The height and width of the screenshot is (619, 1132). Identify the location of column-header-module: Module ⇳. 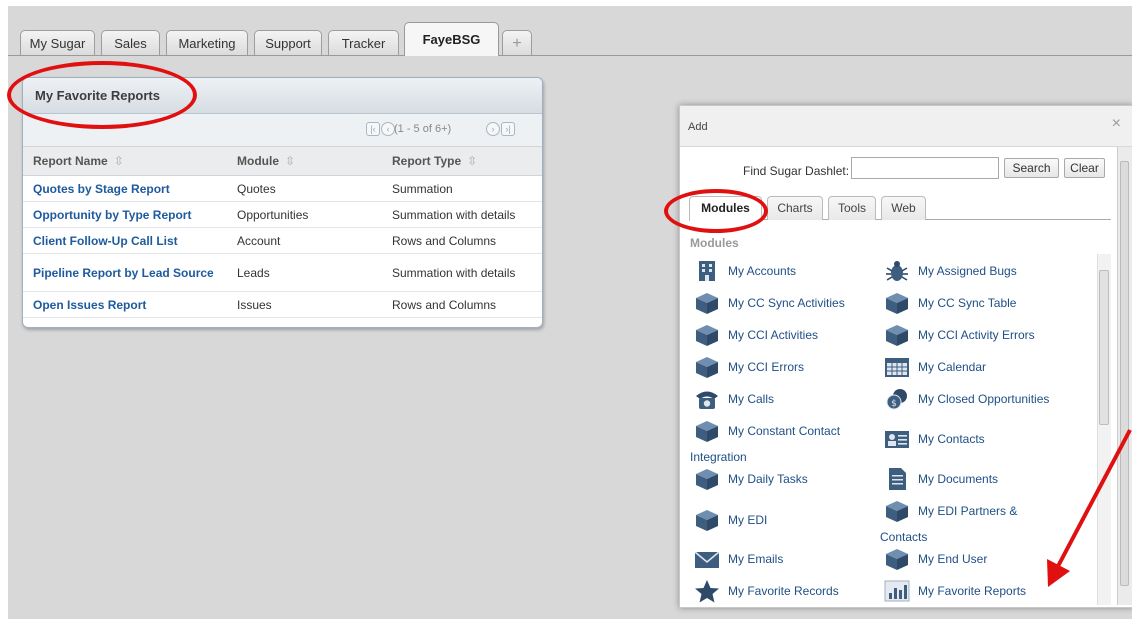
(304, 161).